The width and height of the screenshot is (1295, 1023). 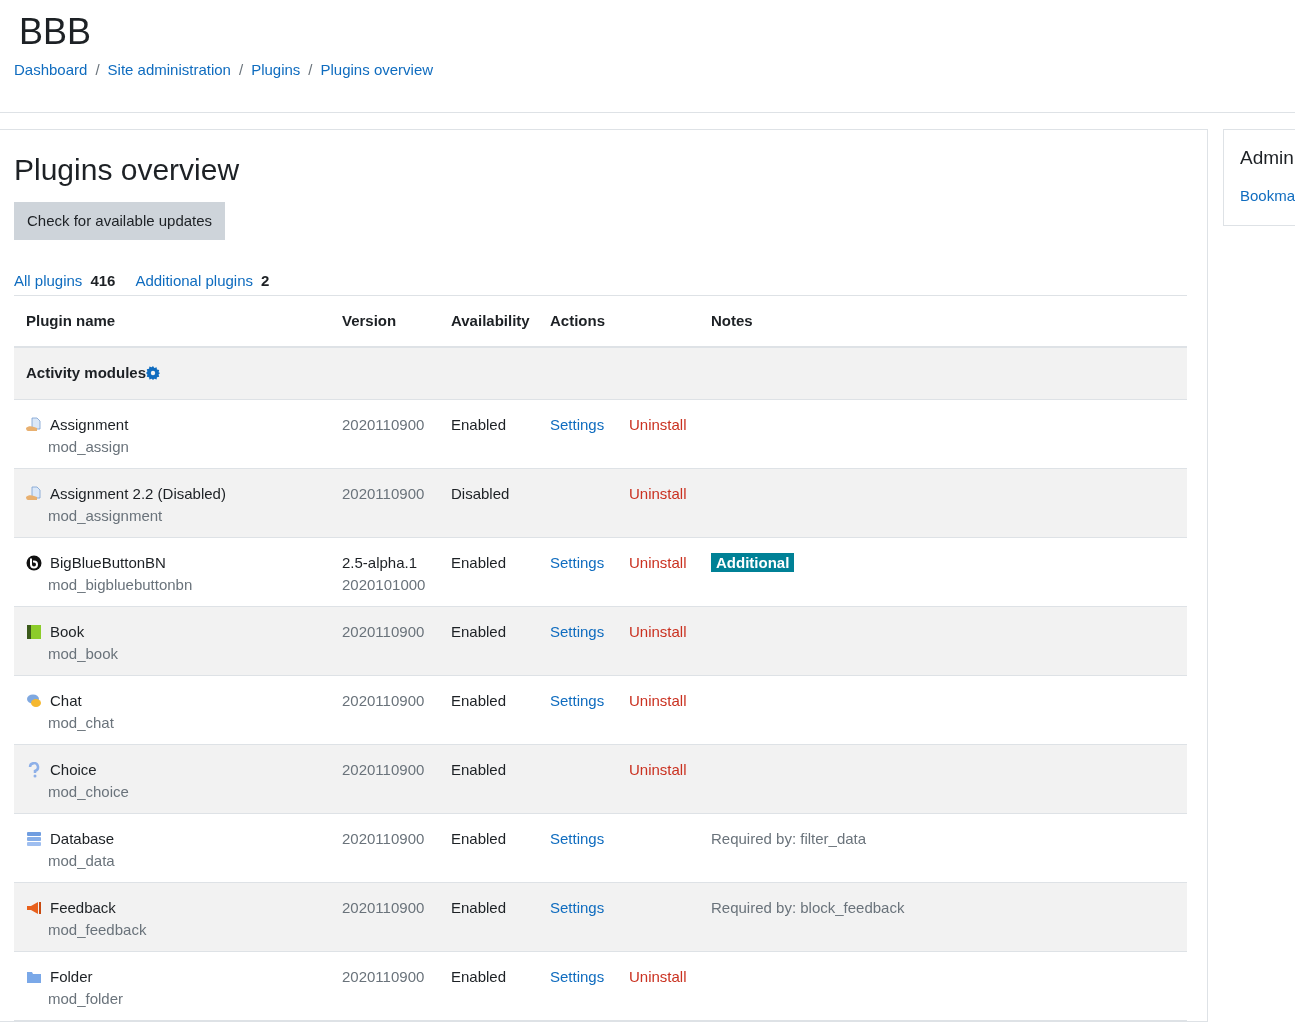 I want to click on database-icon, so click(x=34, y=838).